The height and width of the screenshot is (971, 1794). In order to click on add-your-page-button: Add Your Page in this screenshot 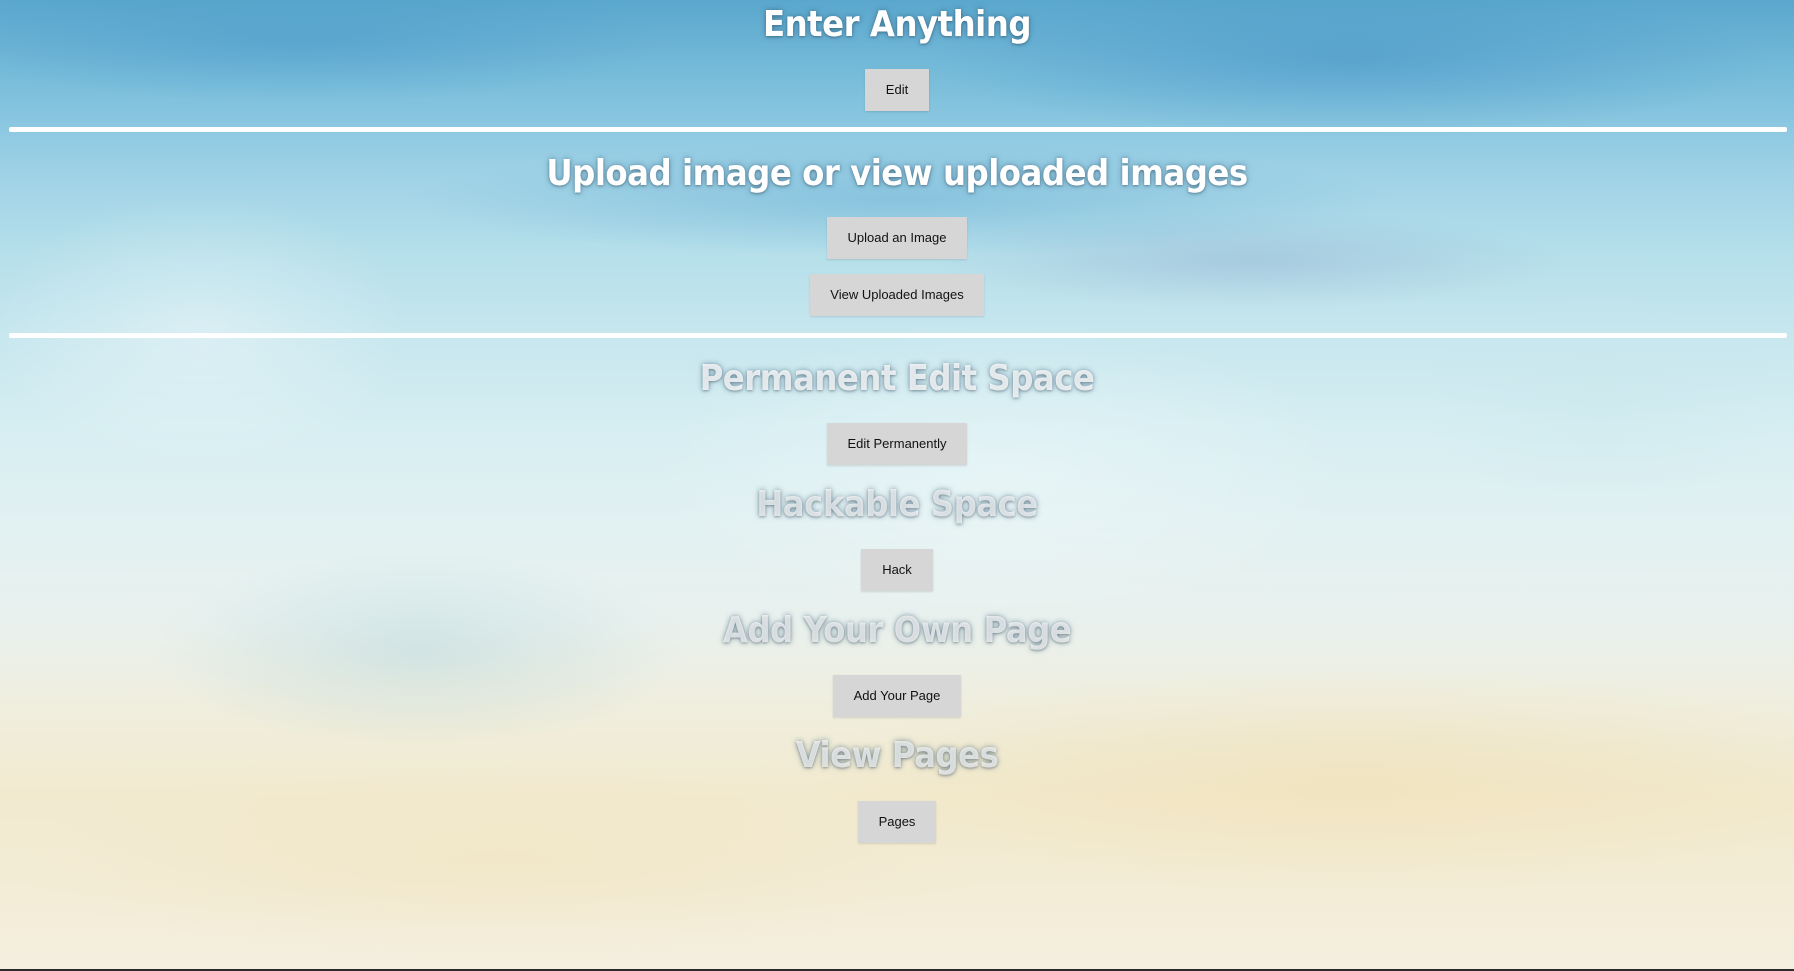, I will do `click(897, 696)`.